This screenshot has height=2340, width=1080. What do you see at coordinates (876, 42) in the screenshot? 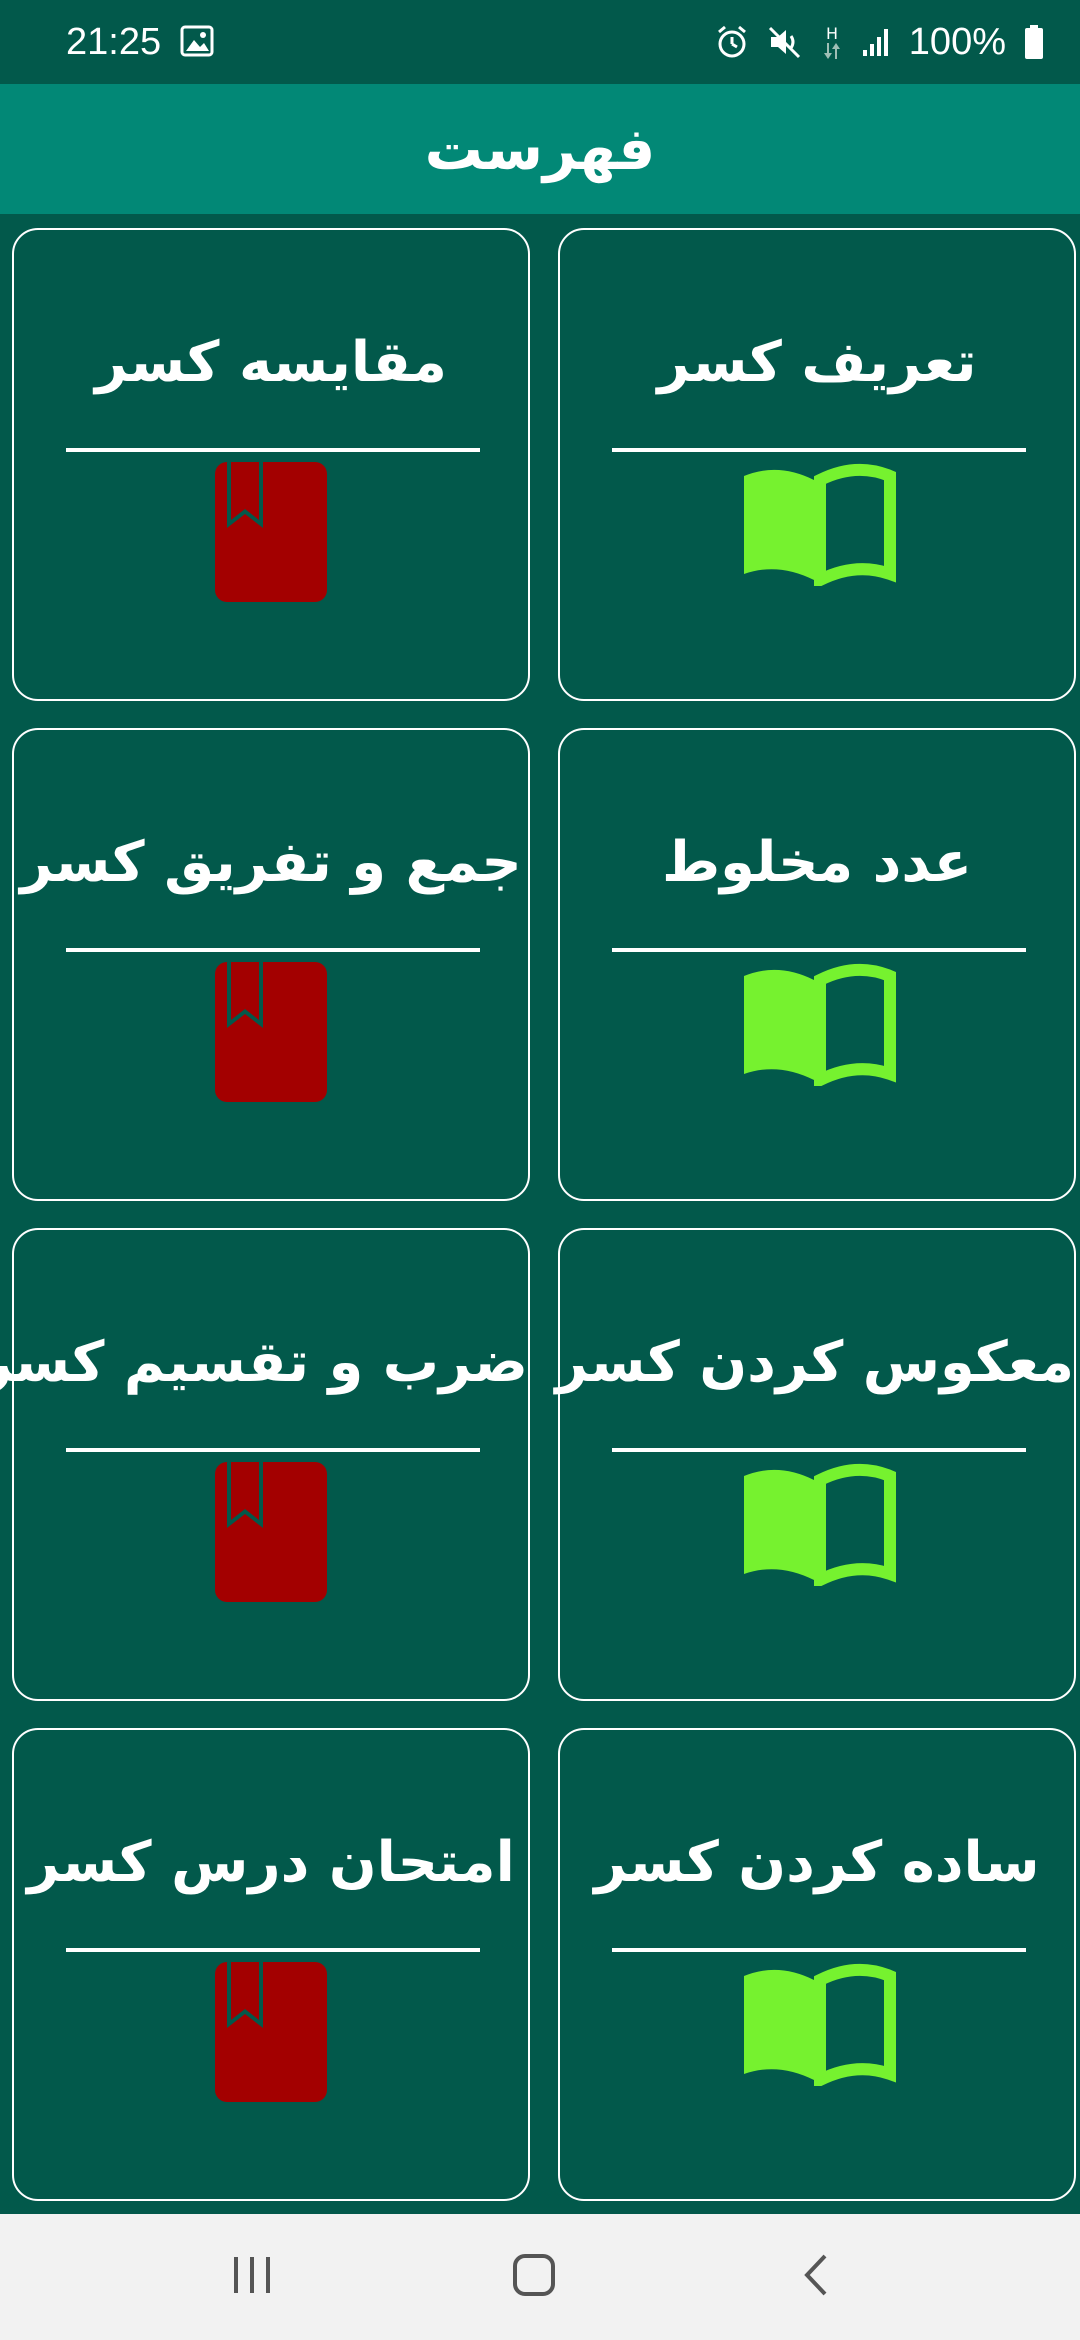
I see `signal-icon` at bounding box center [876, 42].